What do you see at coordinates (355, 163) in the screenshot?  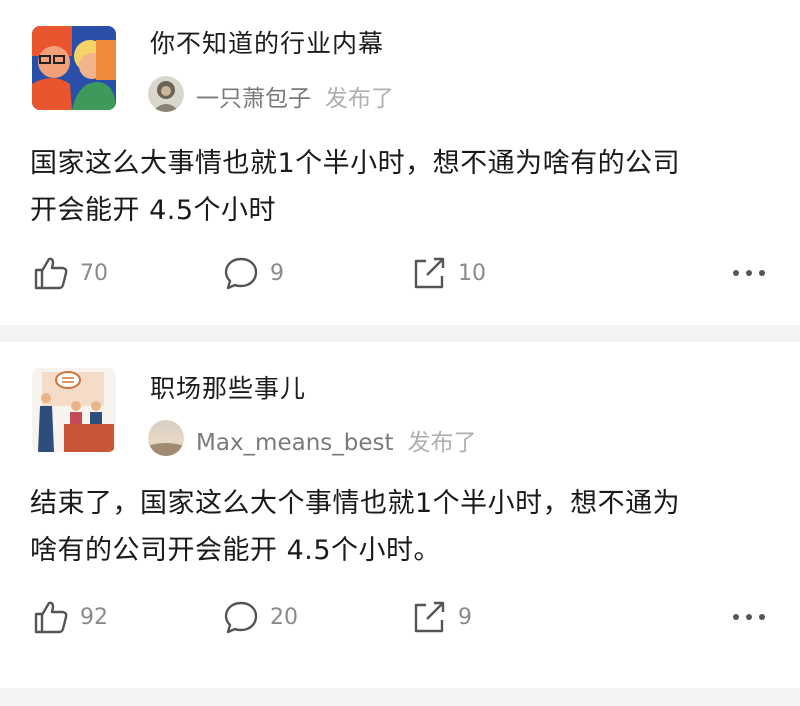 I see `post-text-line: 国家这么大事情也就1个半小时，想不通为啥有的公司` at bounding box center [355, 163].